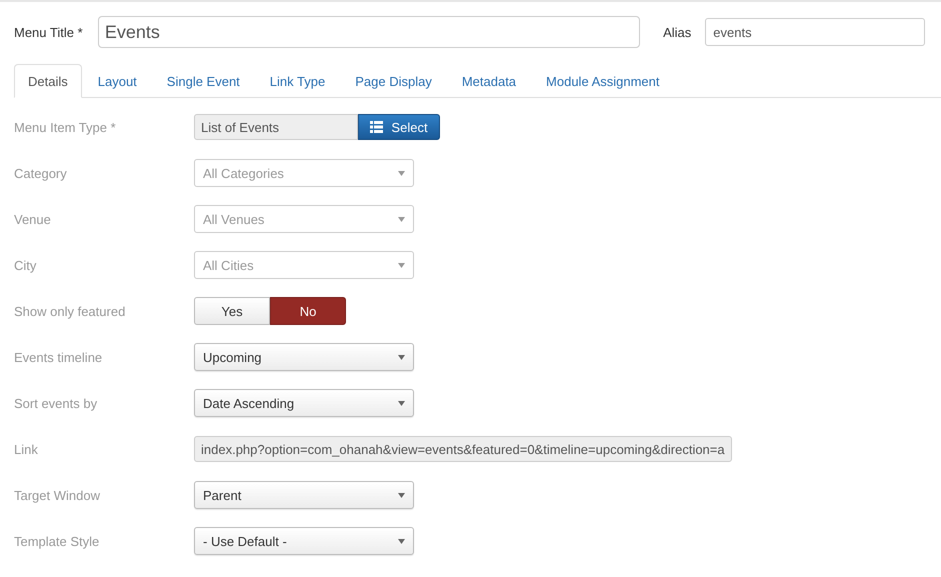  I want to click on toggle-option: No, so click(308, 311).